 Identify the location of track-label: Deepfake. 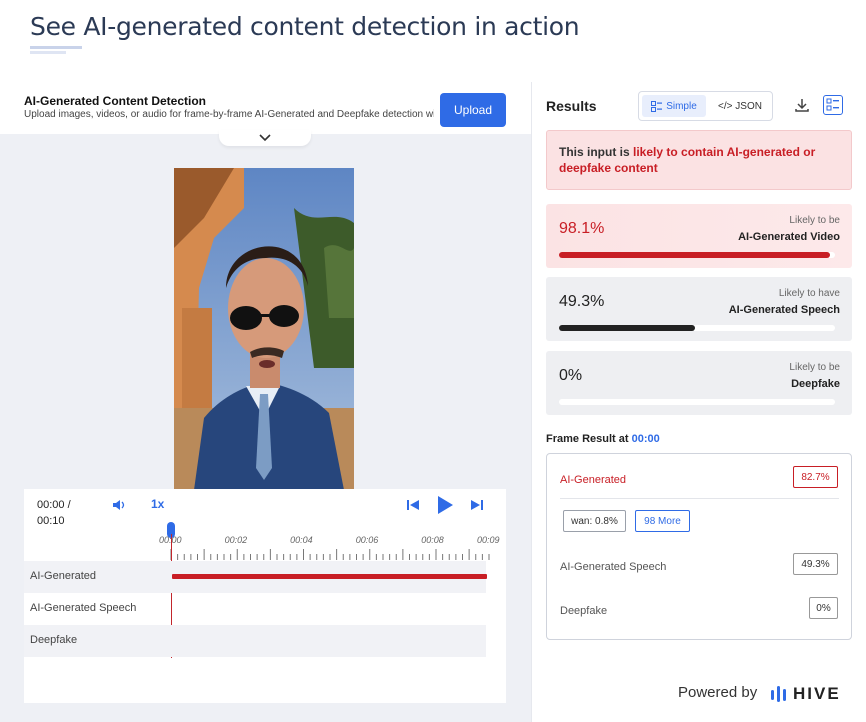
(54, 640).